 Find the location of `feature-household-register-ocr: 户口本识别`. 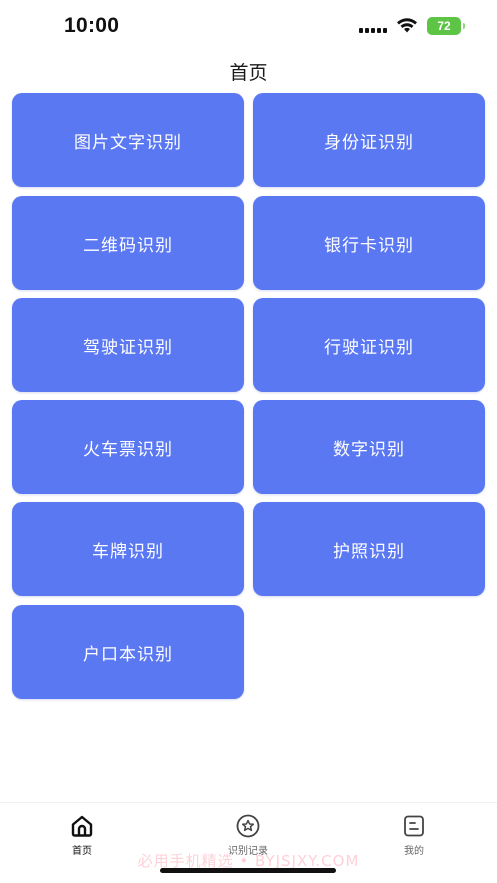

feature-household-register-ocr: 户口本识别 is located at coordinates (128, 652).